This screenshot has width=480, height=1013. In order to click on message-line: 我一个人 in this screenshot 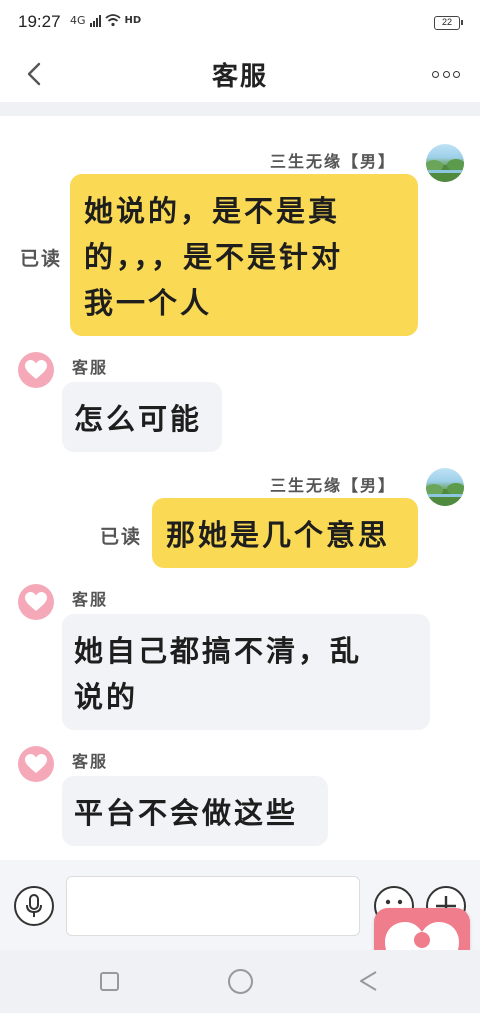, I will do `click(148, 303)`.